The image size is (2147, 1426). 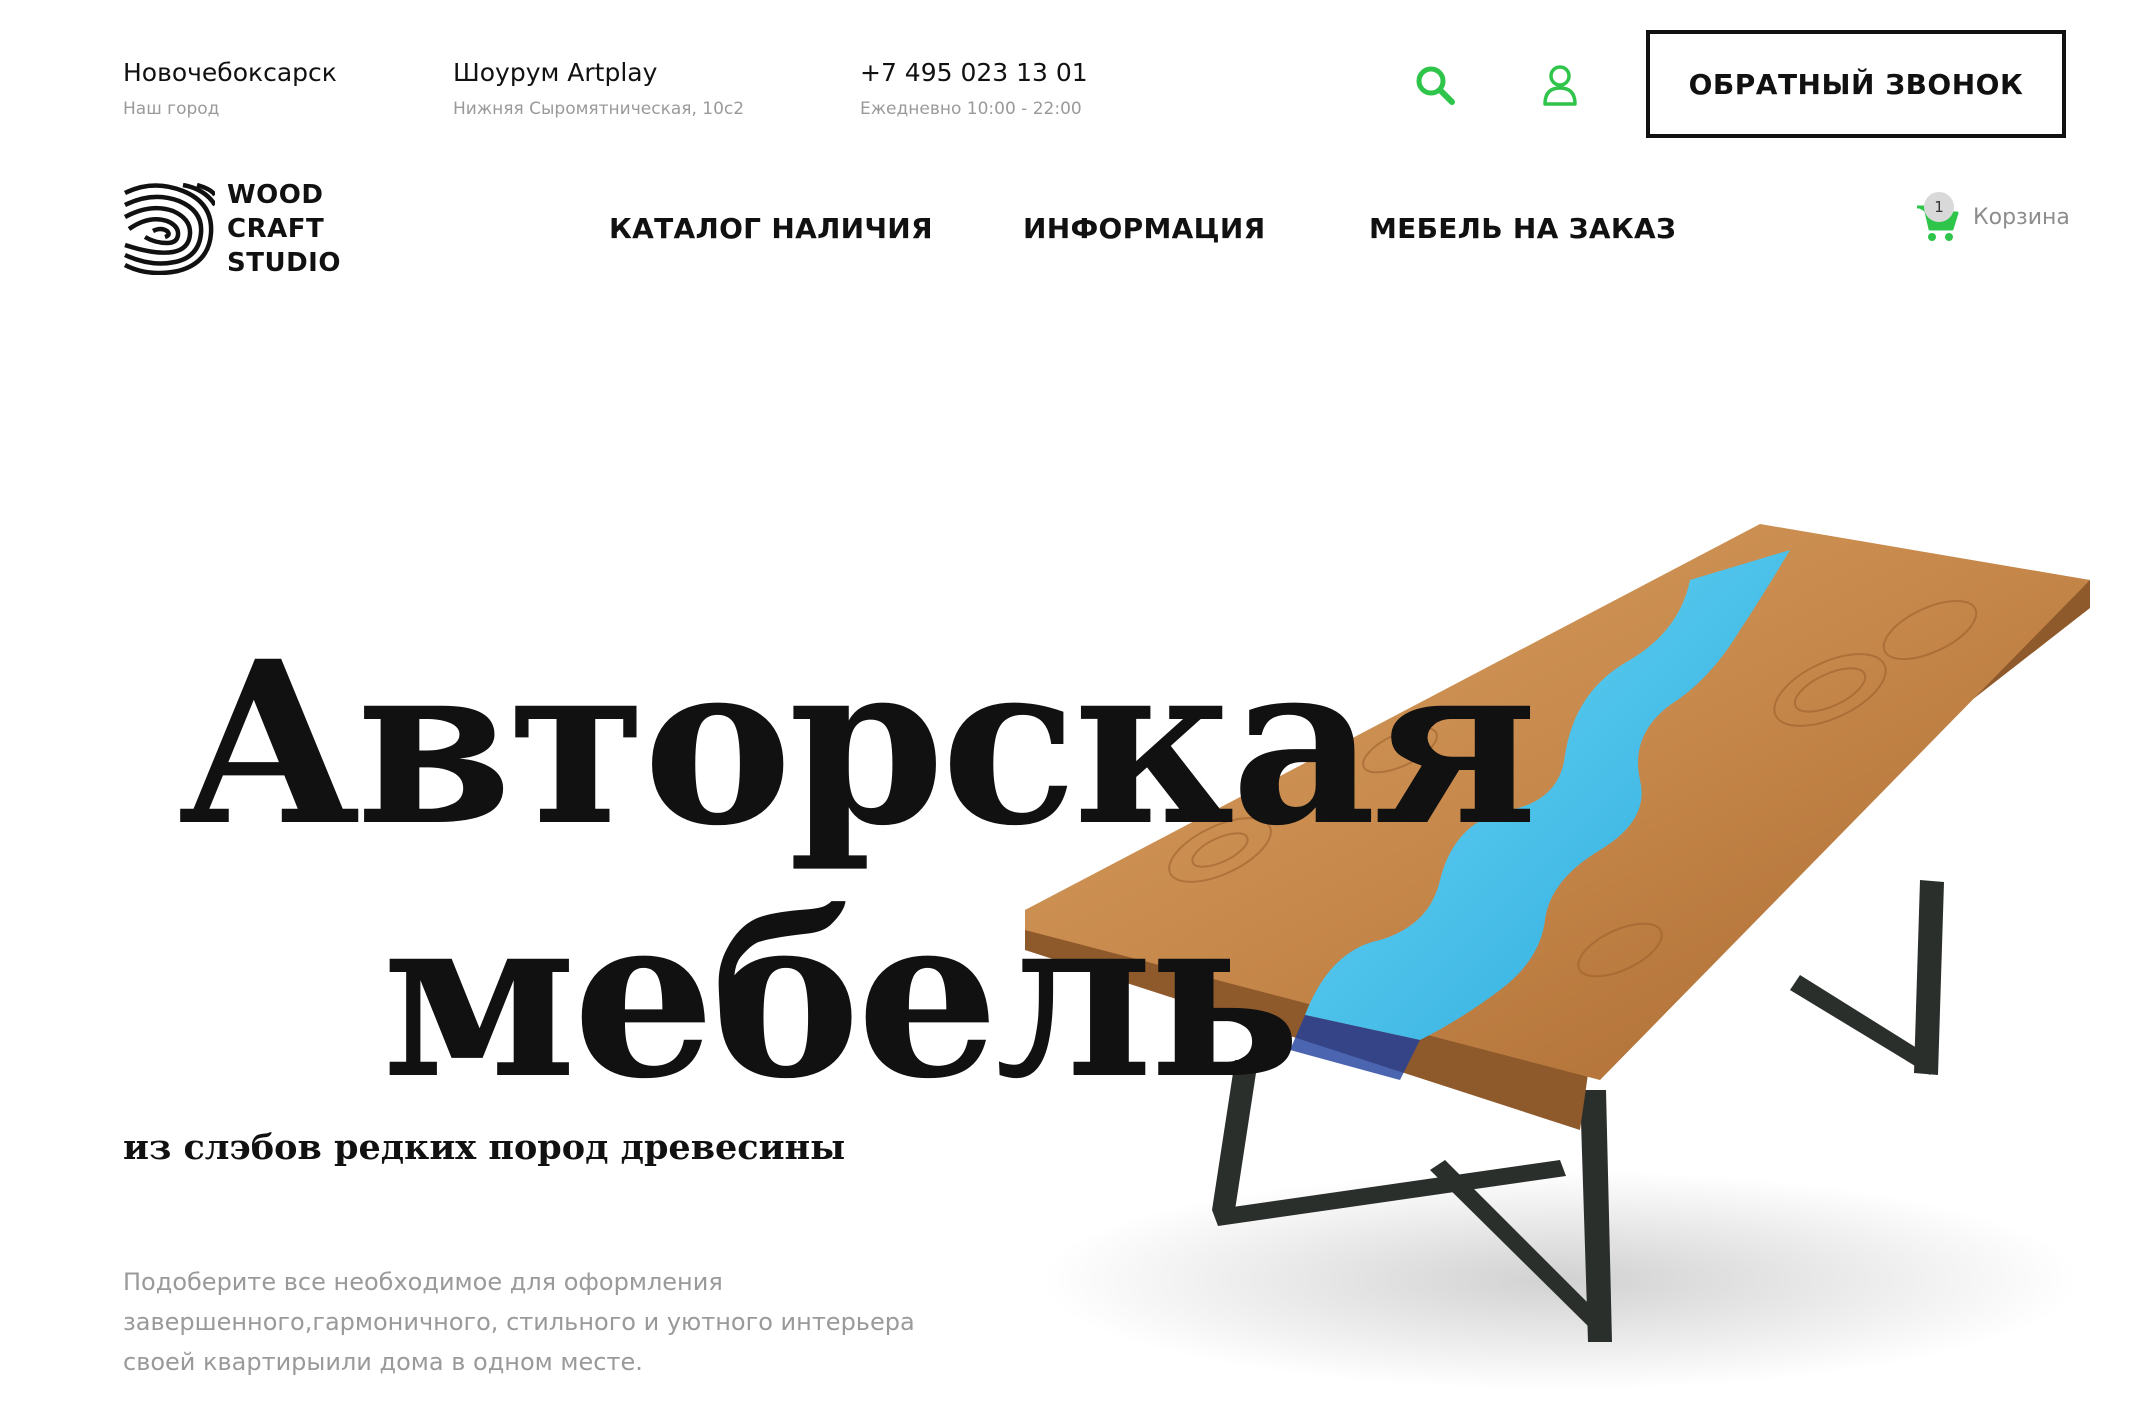 I want to click on phone-block: +7 495 023 13 01 Ежедневно 10:00 - 22:00, so click(x=974, y=88).